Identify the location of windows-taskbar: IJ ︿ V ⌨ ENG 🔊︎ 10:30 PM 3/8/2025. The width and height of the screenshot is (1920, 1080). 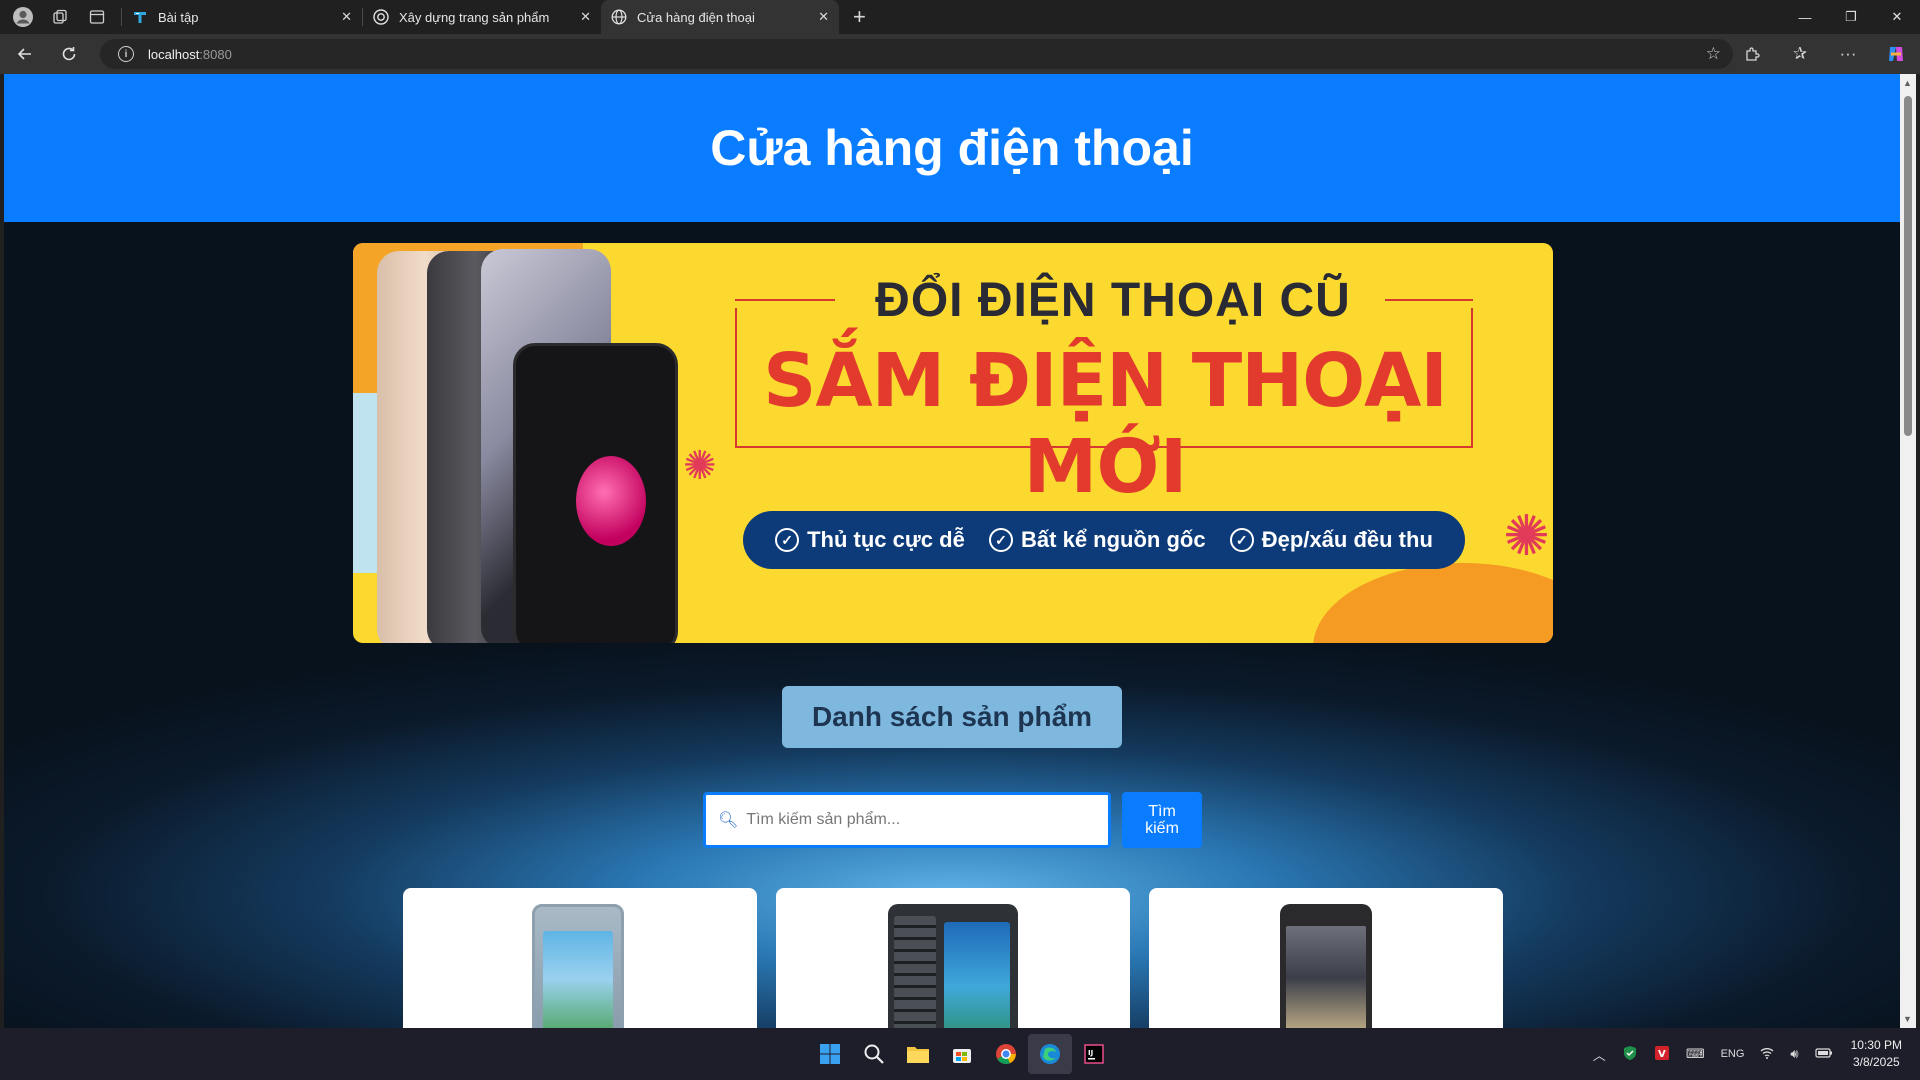
(960, 1054).